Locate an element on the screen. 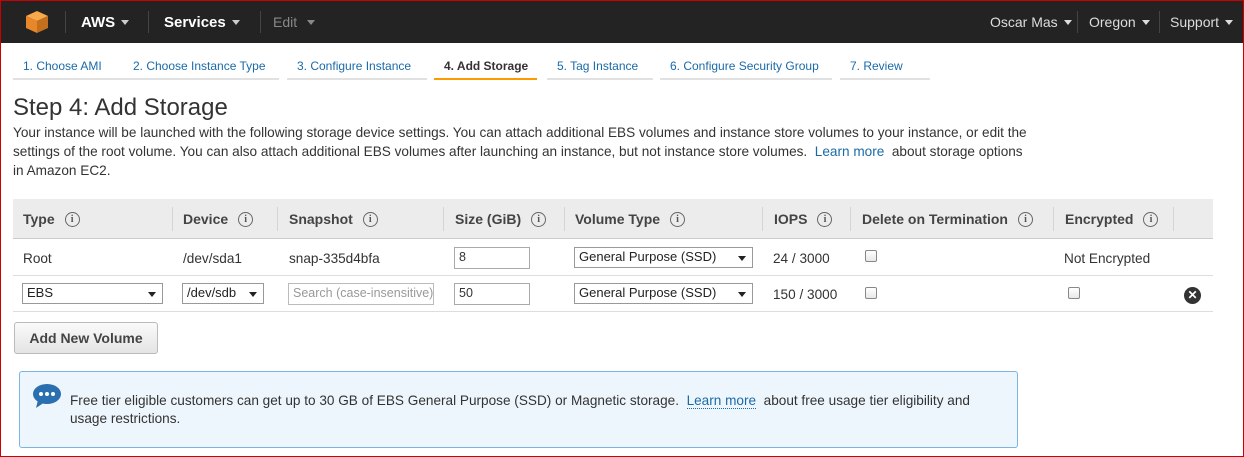 This screenshot has height=457, width=1244. add-new-volume-button: Add New Volume is located at coordinates (86, 338).